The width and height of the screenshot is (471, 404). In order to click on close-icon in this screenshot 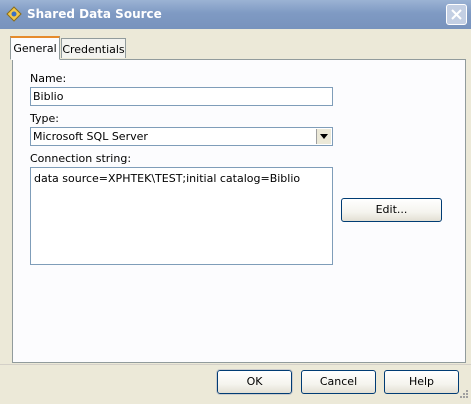, I will do `click(456, 14)`.